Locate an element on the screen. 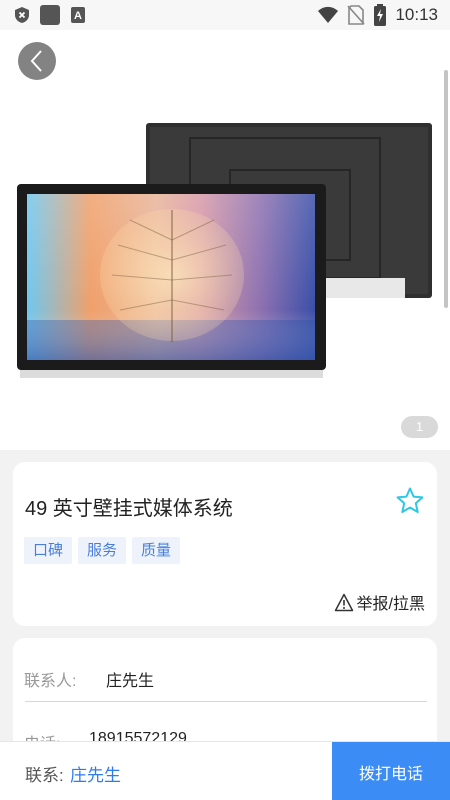 This screenshot has width=450, height=800. status-bar: A 10:13 is located at coordinates (225, 15).